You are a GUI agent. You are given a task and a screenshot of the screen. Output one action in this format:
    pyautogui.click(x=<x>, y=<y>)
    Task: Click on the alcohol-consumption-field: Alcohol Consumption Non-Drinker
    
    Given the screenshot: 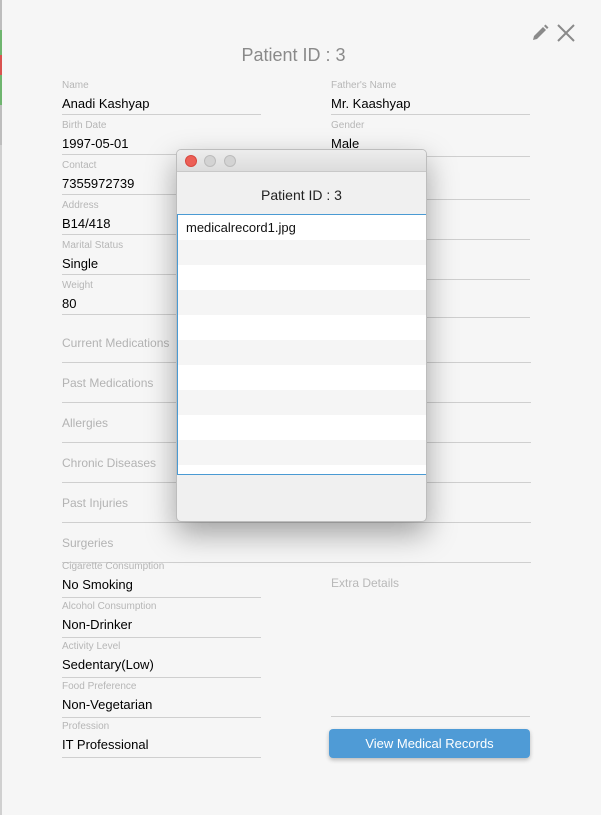 What is the action you would take?
    pyautogui.click(x=161, y=619)
    